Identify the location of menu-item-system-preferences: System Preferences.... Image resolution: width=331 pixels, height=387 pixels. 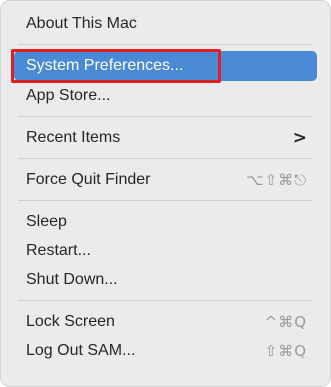
(164, 66).